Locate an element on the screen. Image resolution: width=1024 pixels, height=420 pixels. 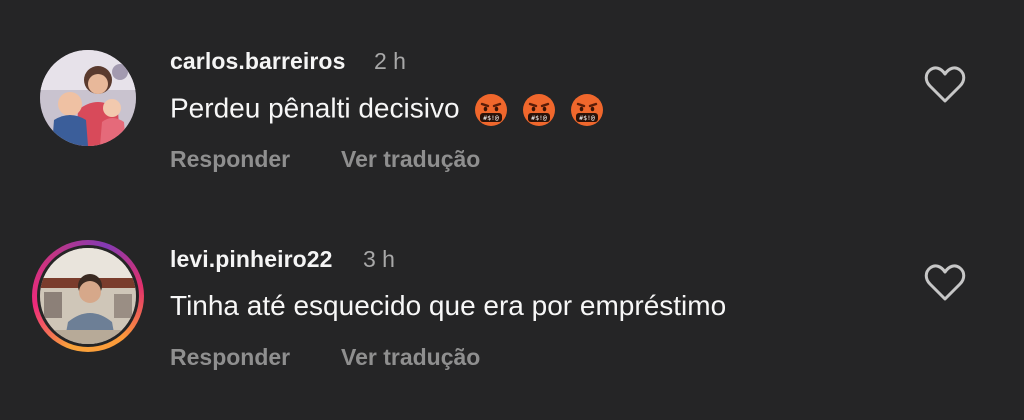
comment-timestamp: 3 h is located at coordinates (379, 259).